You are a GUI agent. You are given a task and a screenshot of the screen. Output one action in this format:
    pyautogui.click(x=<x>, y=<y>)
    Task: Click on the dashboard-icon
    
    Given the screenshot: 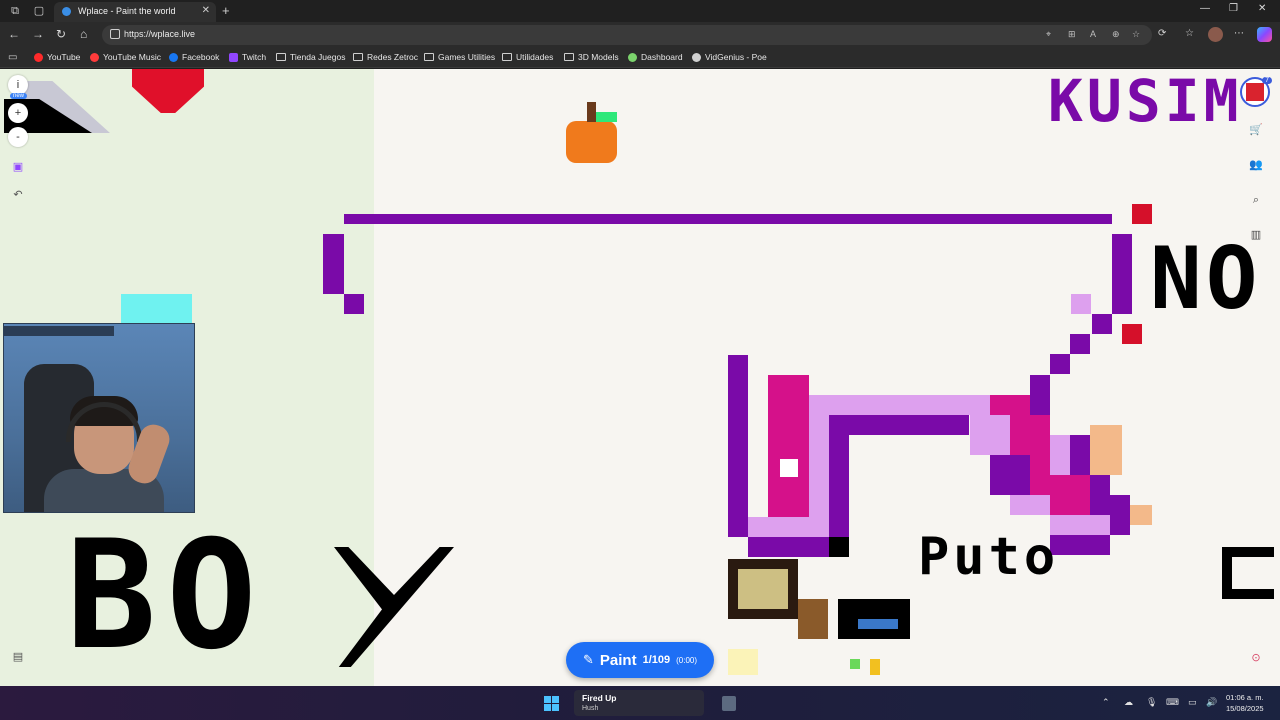 What is the action you would take?
    pyautogui.click(x=632, y=57)
    